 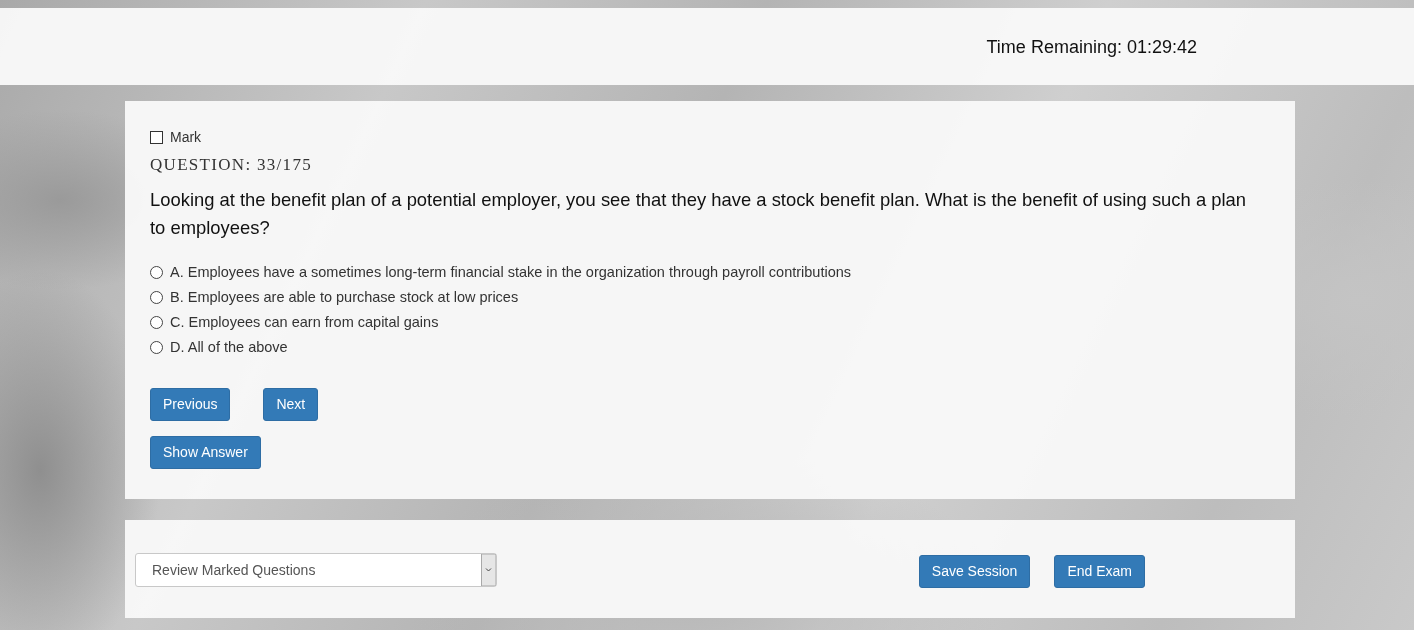 I want to click on save-session-button: Save Session, so click(x=974, y=571).